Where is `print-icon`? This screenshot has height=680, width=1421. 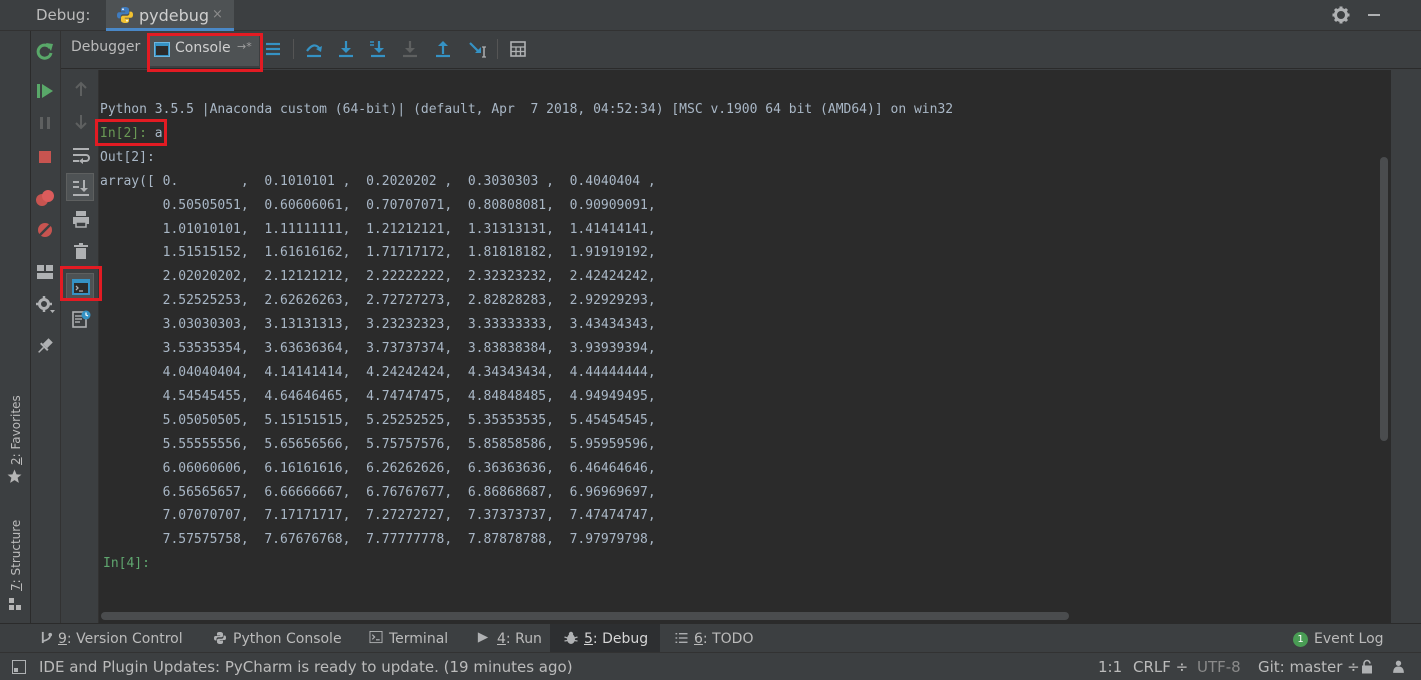
print-icon is located at coordinates (81, 219).